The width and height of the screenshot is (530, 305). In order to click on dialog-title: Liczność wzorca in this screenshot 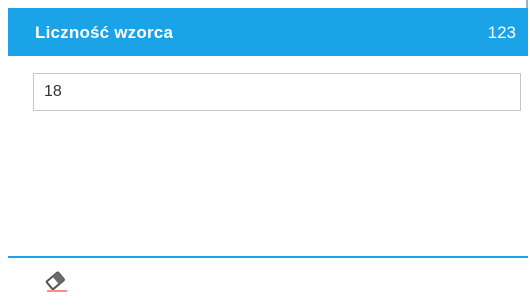, I will do `click(104, 32)`.